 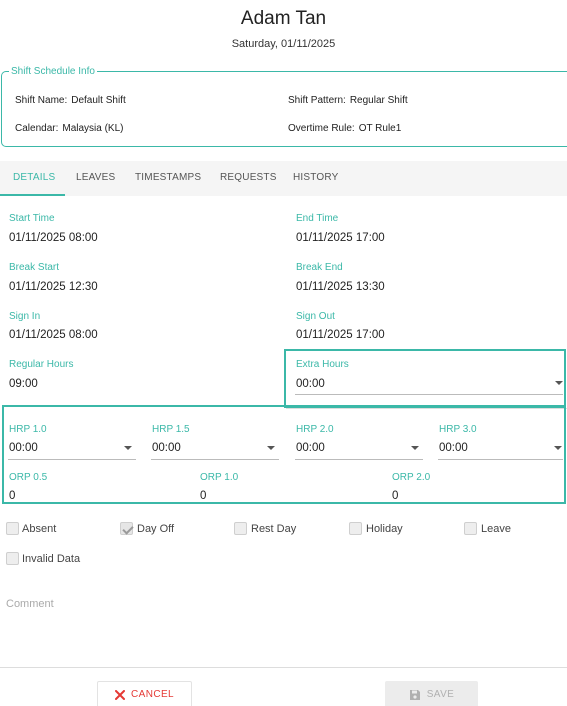 What do you see at coordinates (317, 218) in the screenshot?
I see `end-time-label: End Time` at bounding box center [317, 218].